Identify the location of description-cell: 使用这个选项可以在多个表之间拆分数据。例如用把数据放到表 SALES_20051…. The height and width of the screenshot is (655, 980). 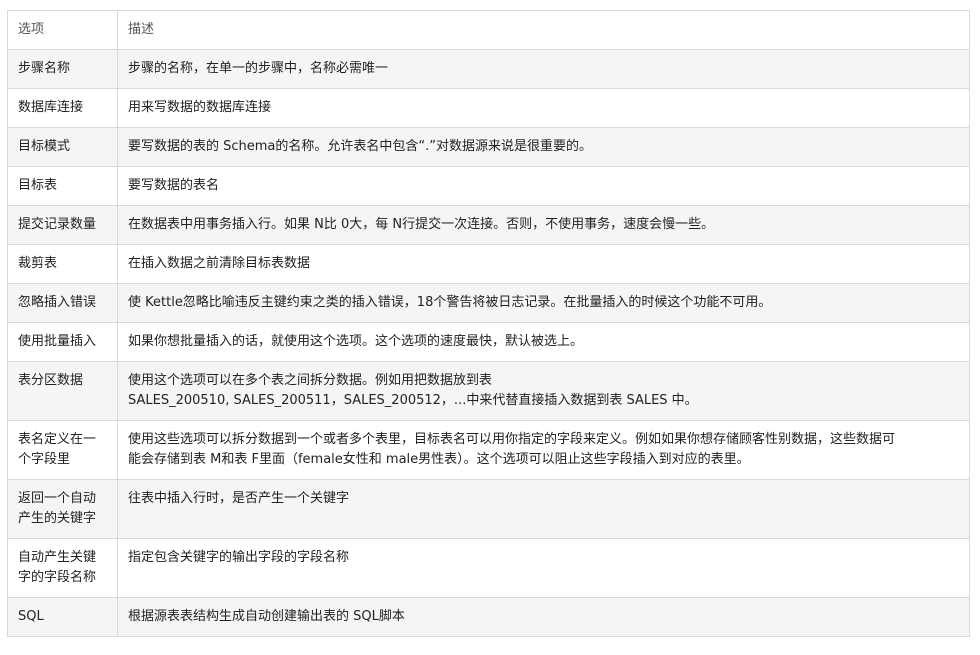
(543, 391).